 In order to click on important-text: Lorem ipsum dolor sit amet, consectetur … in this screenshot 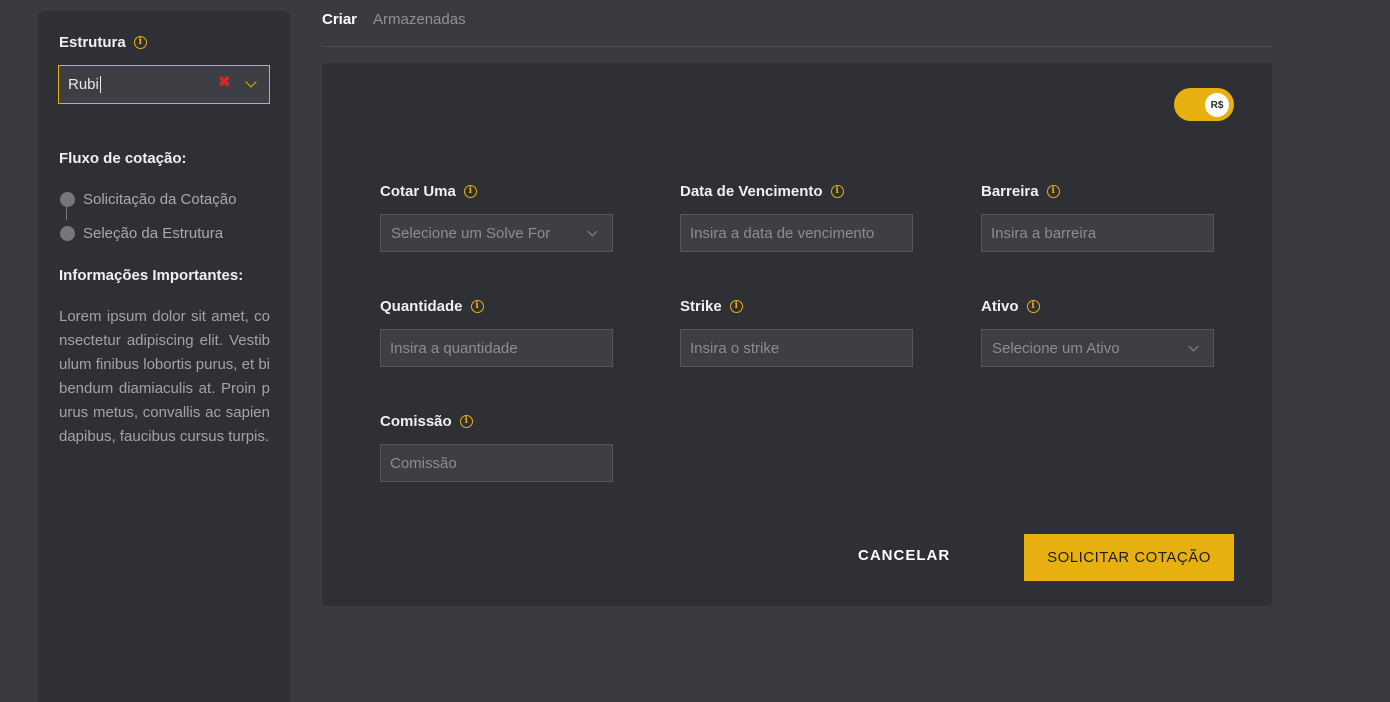, I will do `click(164, 376)`.